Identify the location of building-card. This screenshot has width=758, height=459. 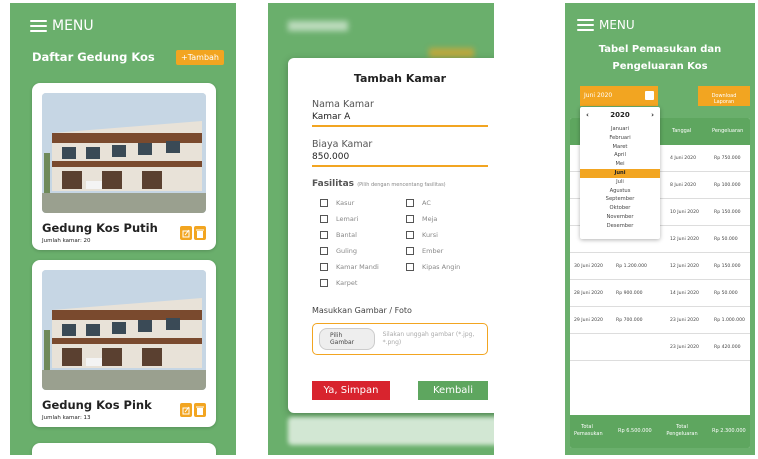
(124, 449).